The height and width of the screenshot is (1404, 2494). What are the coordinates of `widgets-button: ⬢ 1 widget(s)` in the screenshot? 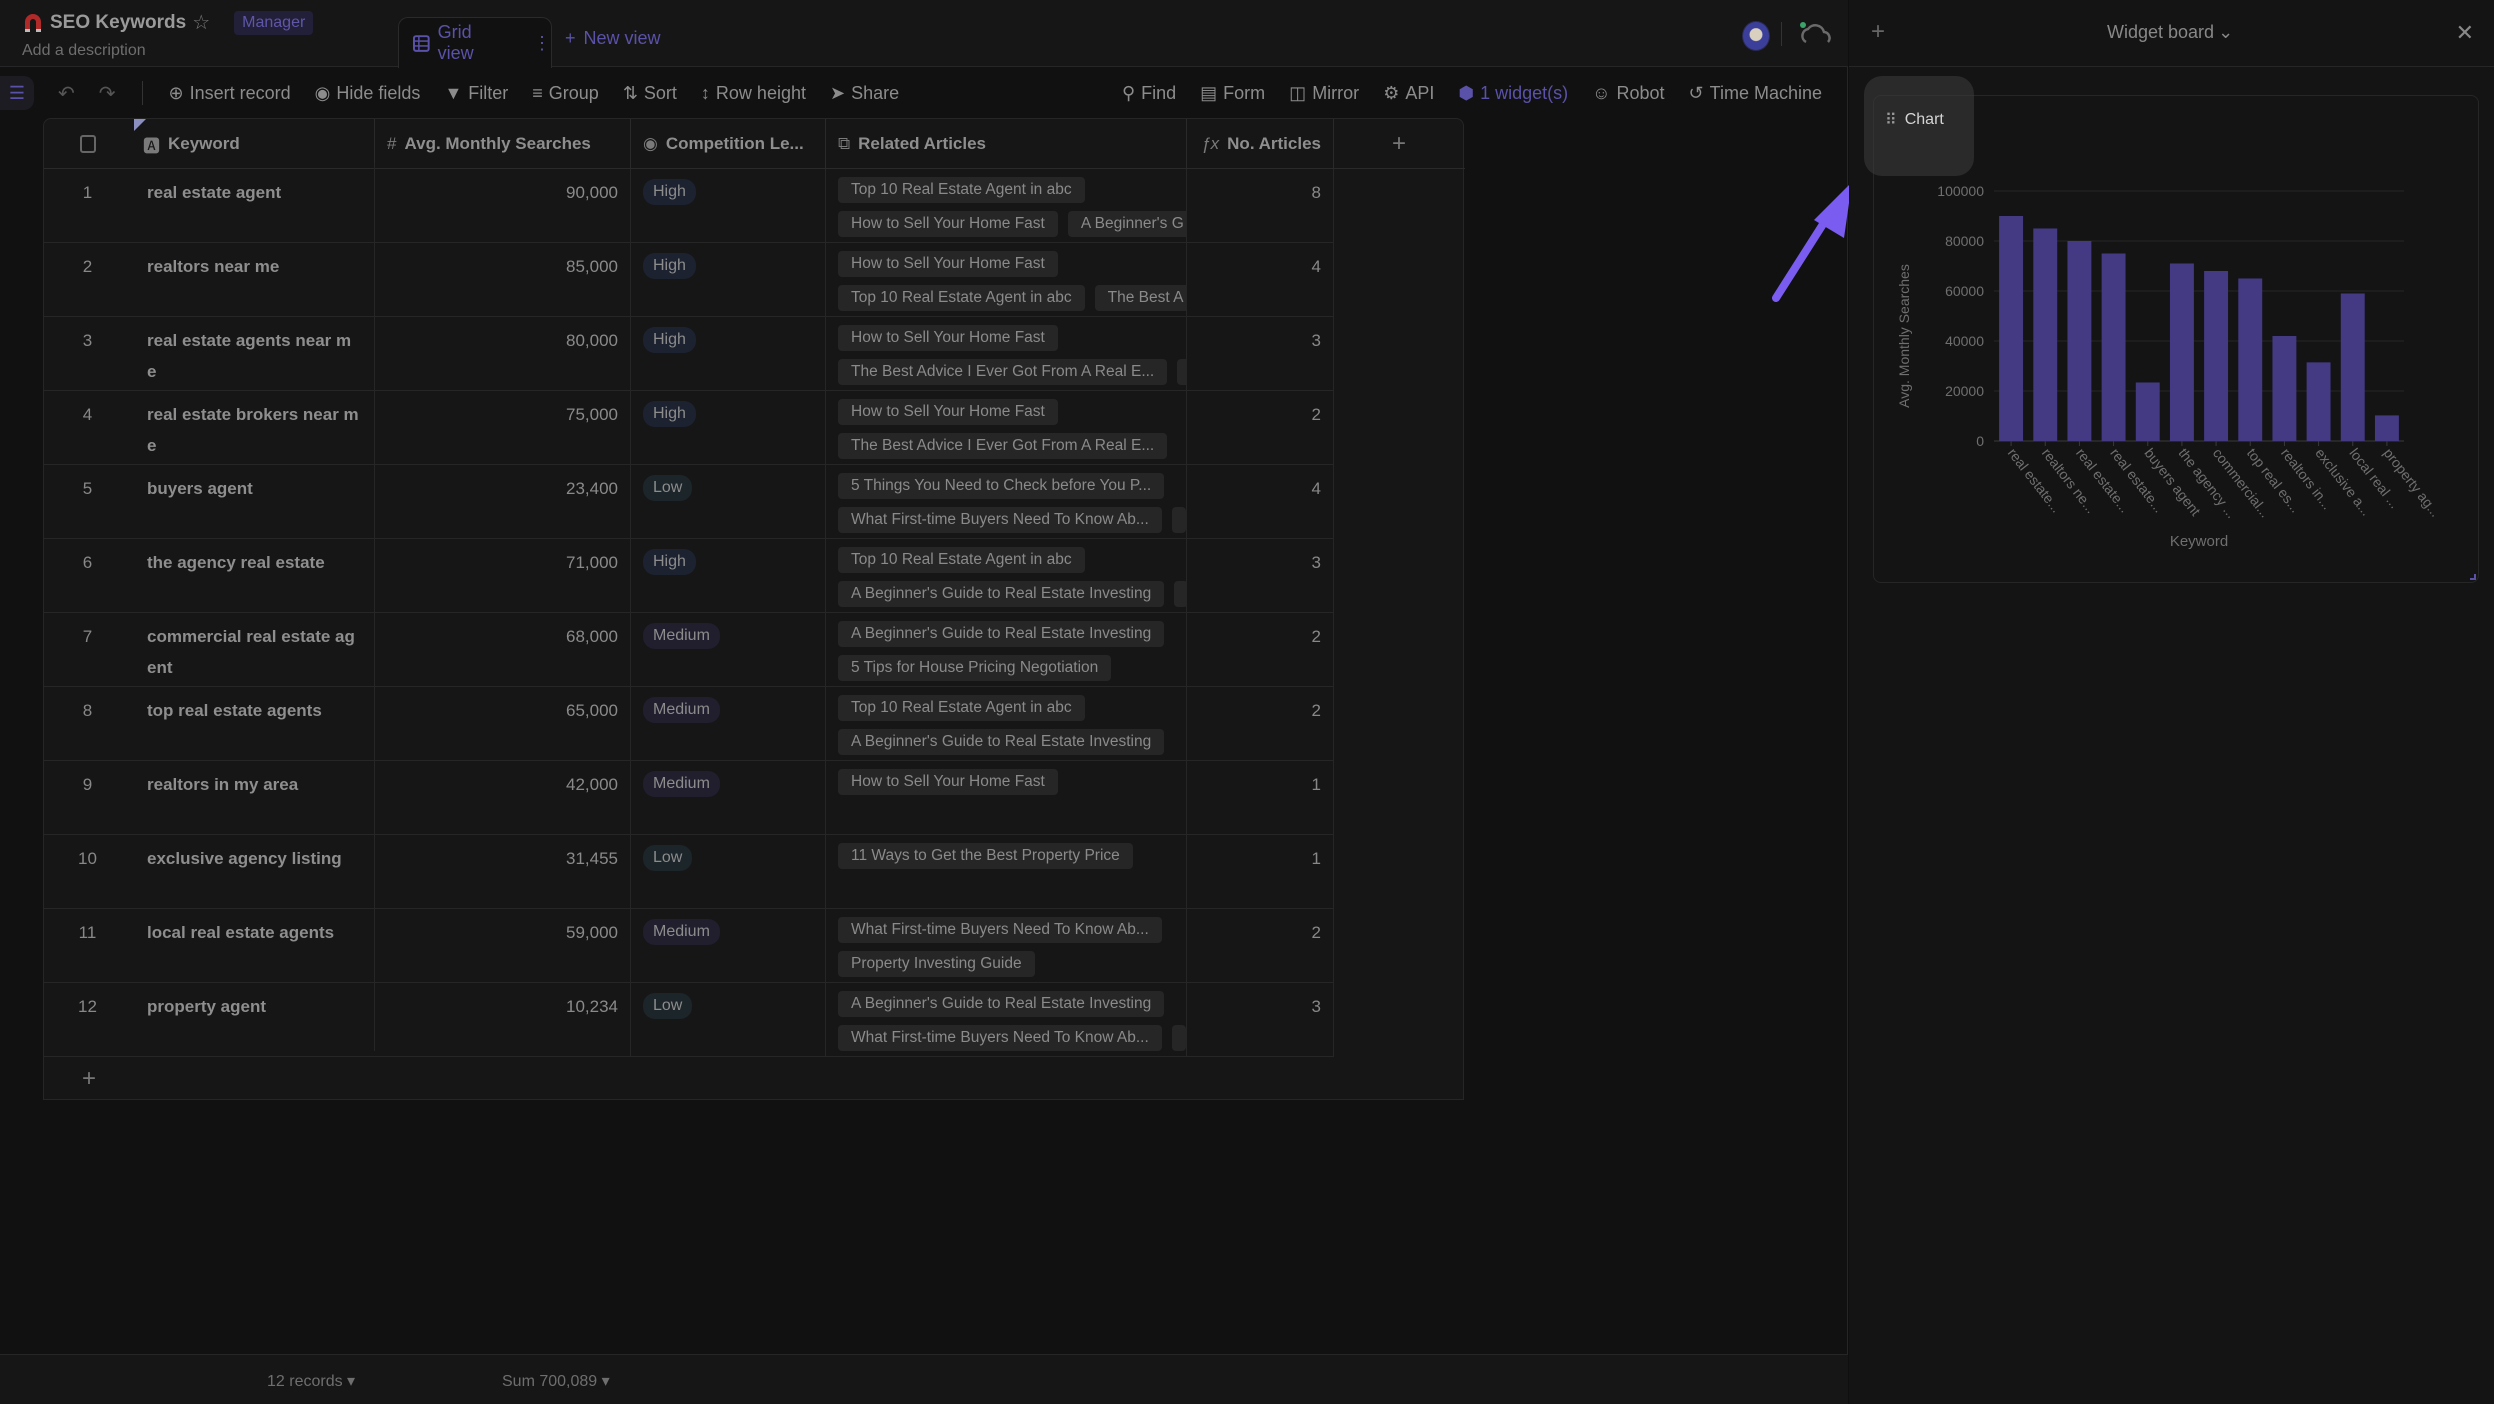 It's located at (1513, 93).